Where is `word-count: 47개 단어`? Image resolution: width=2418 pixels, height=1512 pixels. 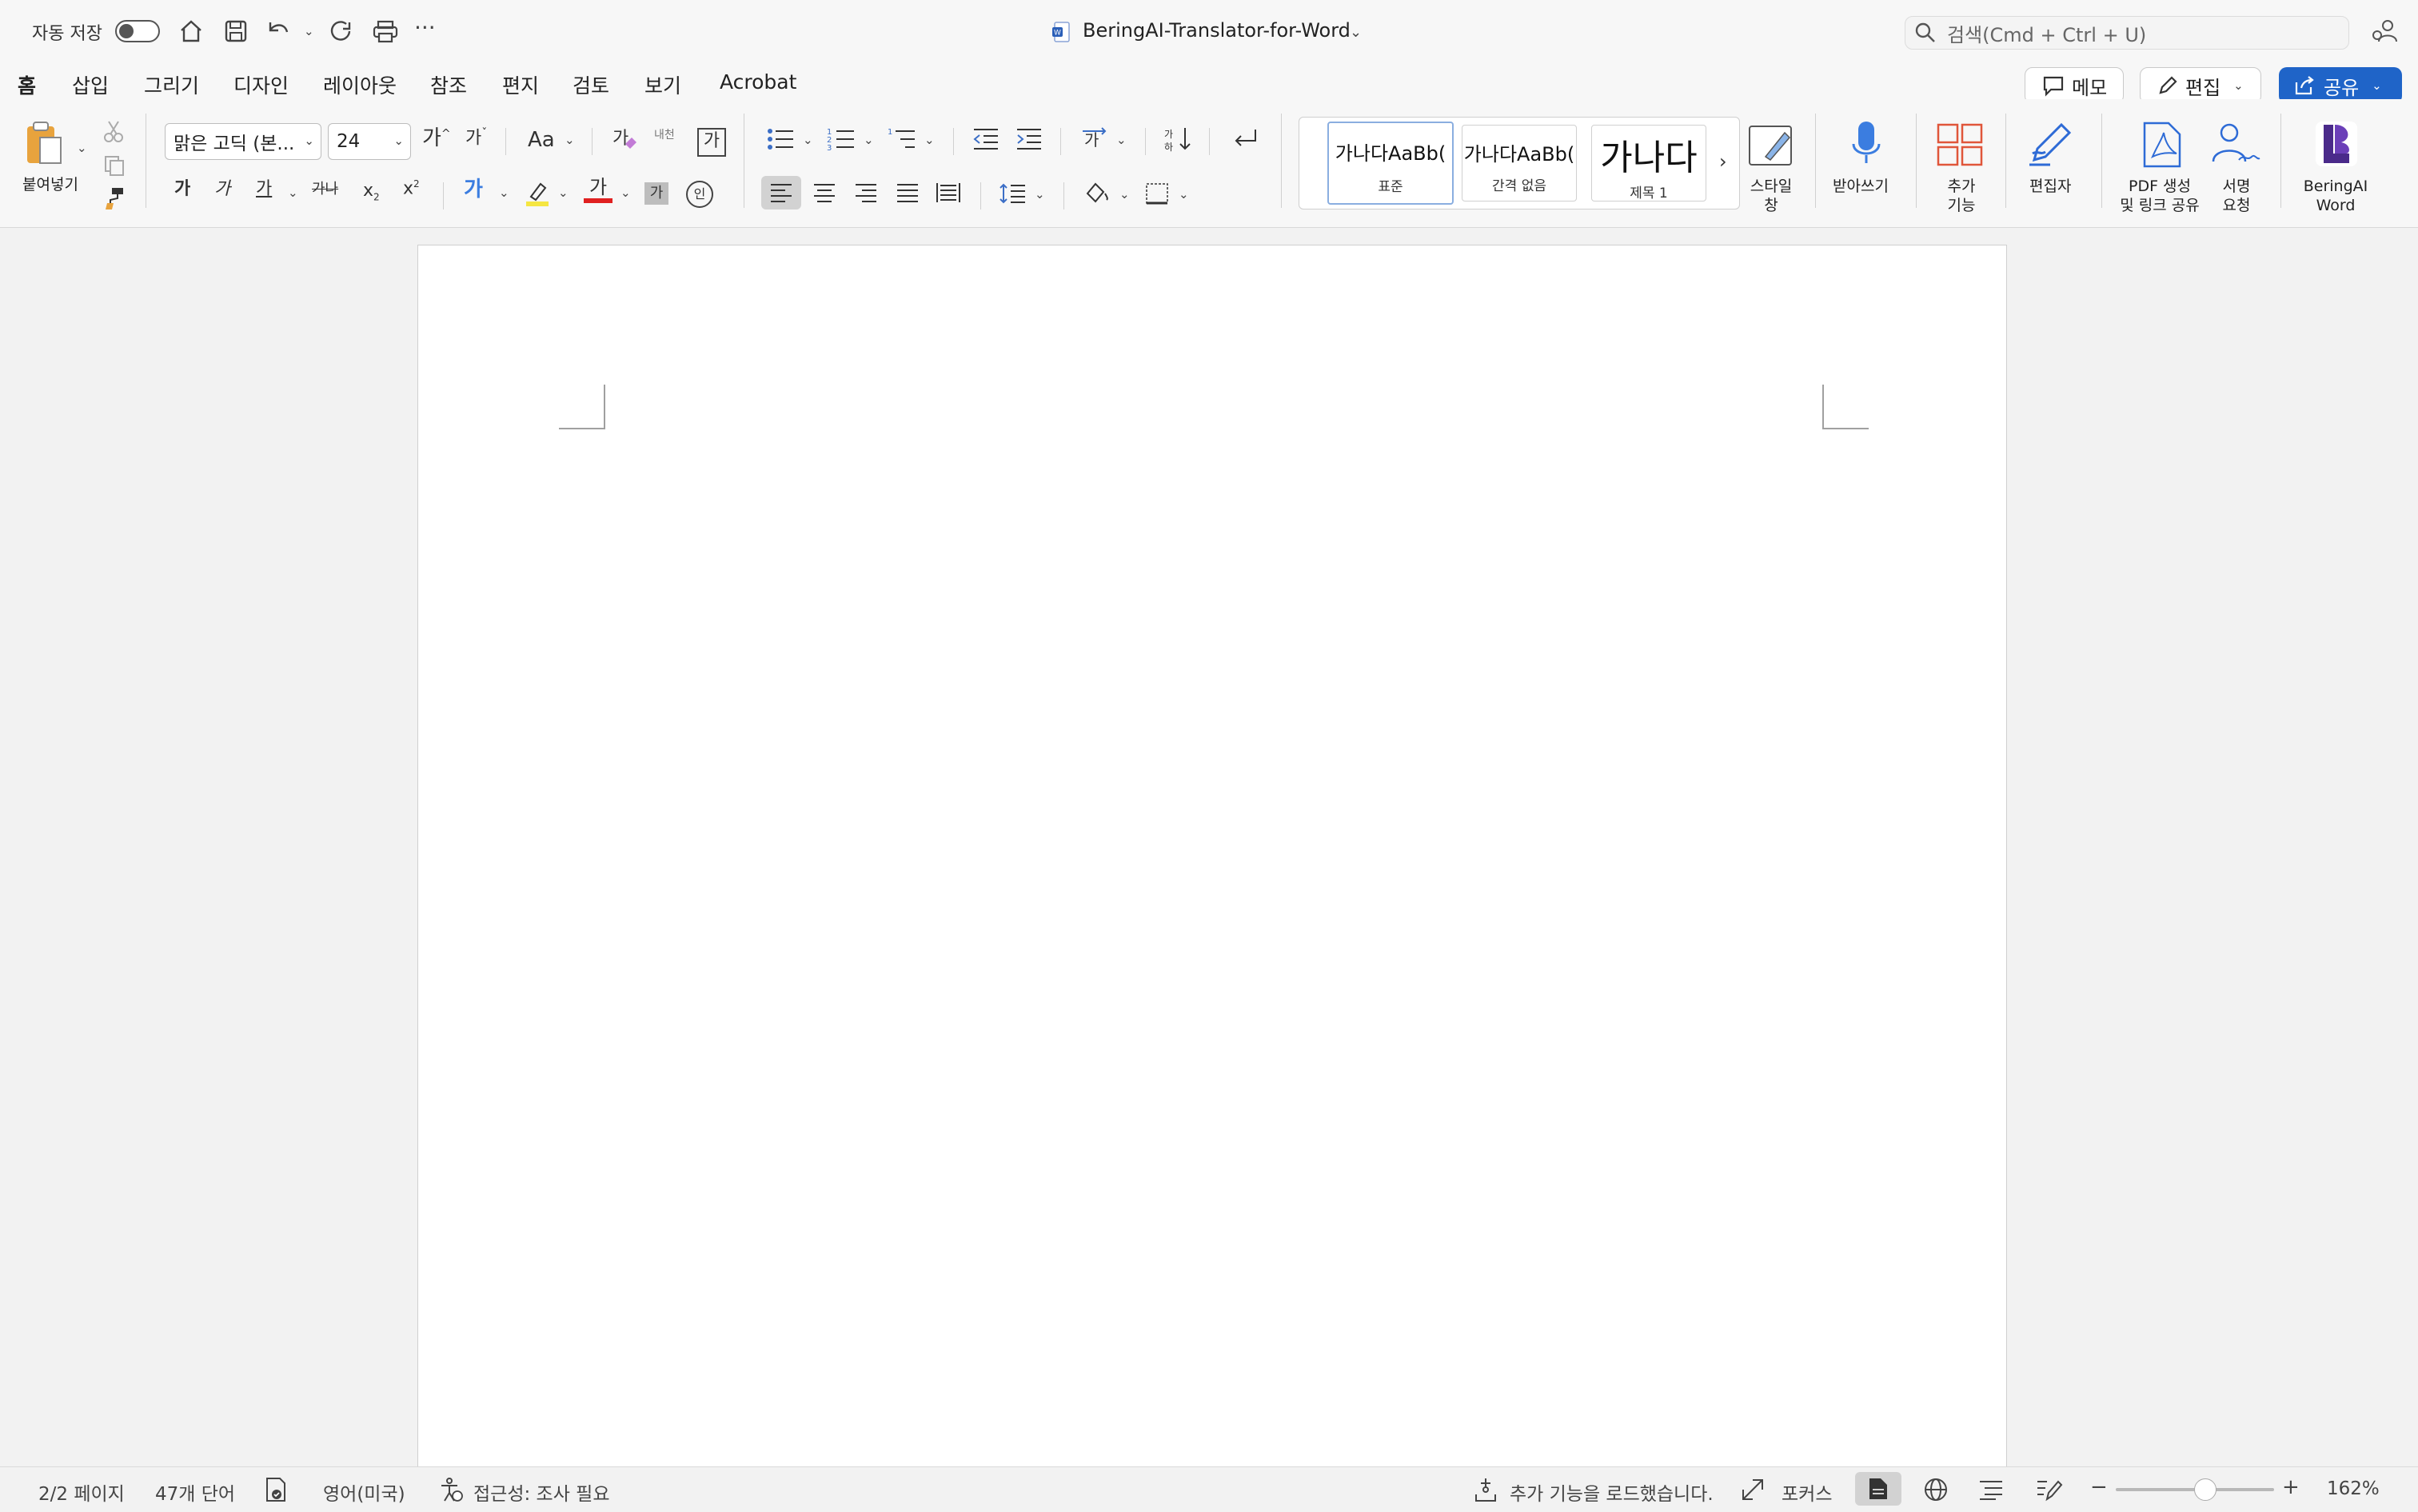
word-count: 47개 단어 is located at coordinates (195, 1492).